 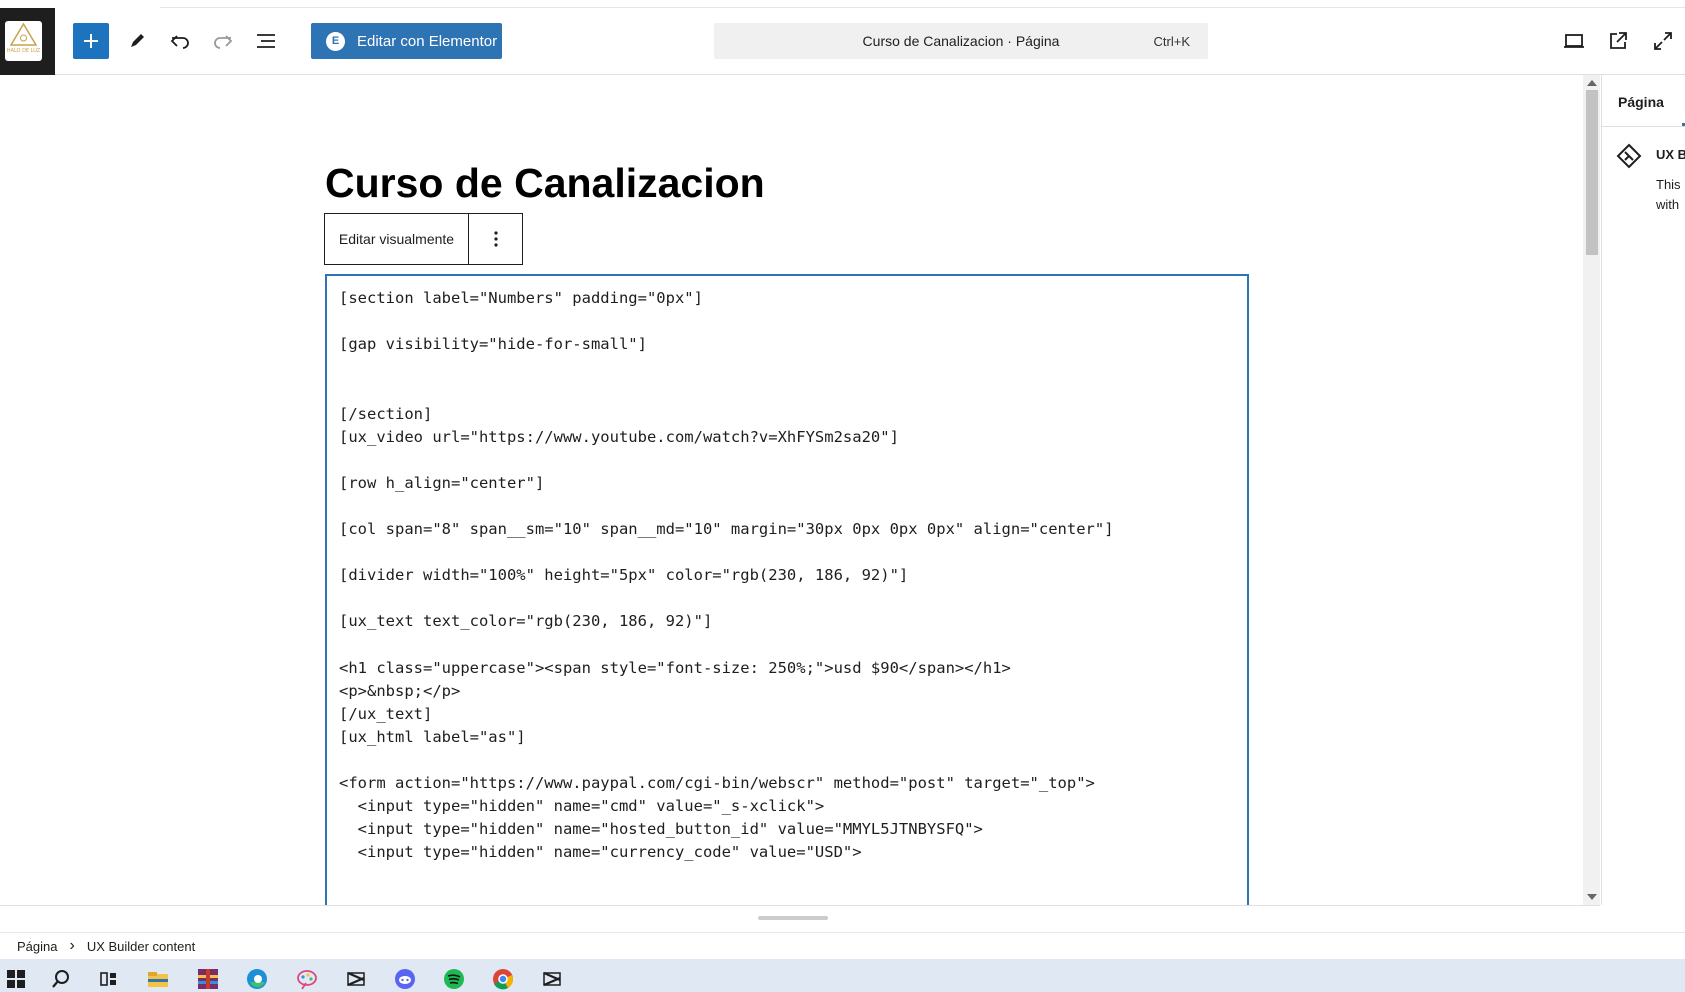 What do you see at coordinates (525, 621) in the screenshot?
I see `code-line: [ux_text text_color="rgb(230, 186, 92)"]` at bounding box center [525, 621].